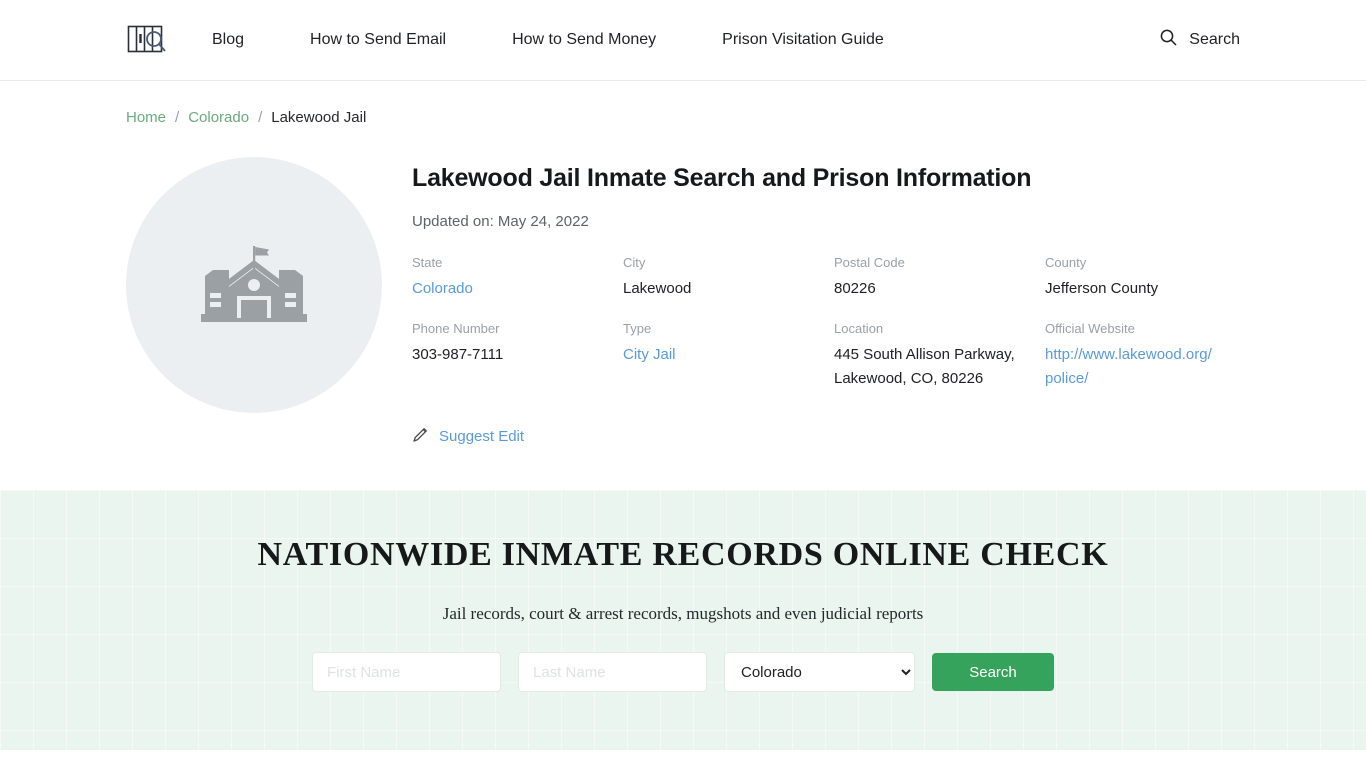 Image resolution: width=1366 pixels, height=768 pixels. Describe the element at coordinates (319, 117) in the screenshot. I see `breadcrumb-current: Lakewood Jail` at that location.